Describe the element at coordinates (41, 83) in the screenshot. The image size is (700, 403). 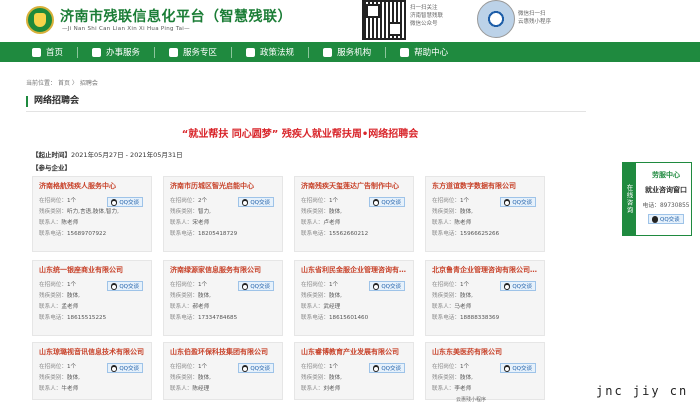
I see `breadcrumb-prefix: 当前位置：` at that location.